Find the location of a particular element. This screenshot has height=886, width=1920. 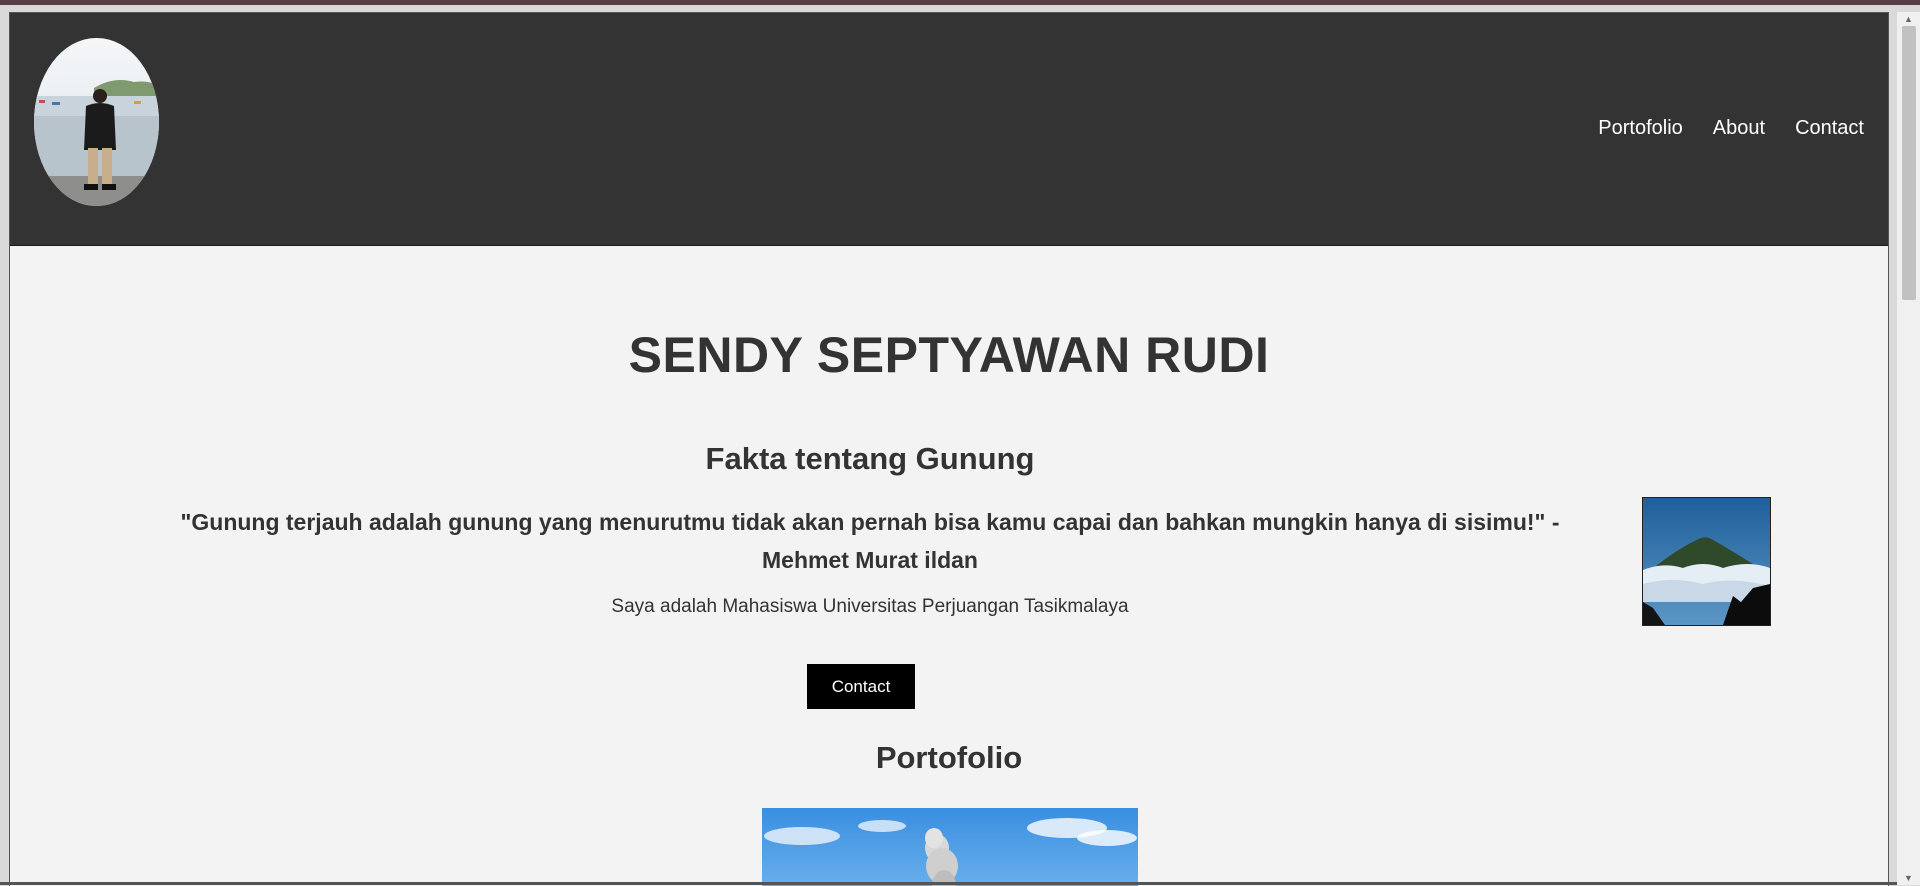

mountain-photo is located at coordinates (1706, 561).